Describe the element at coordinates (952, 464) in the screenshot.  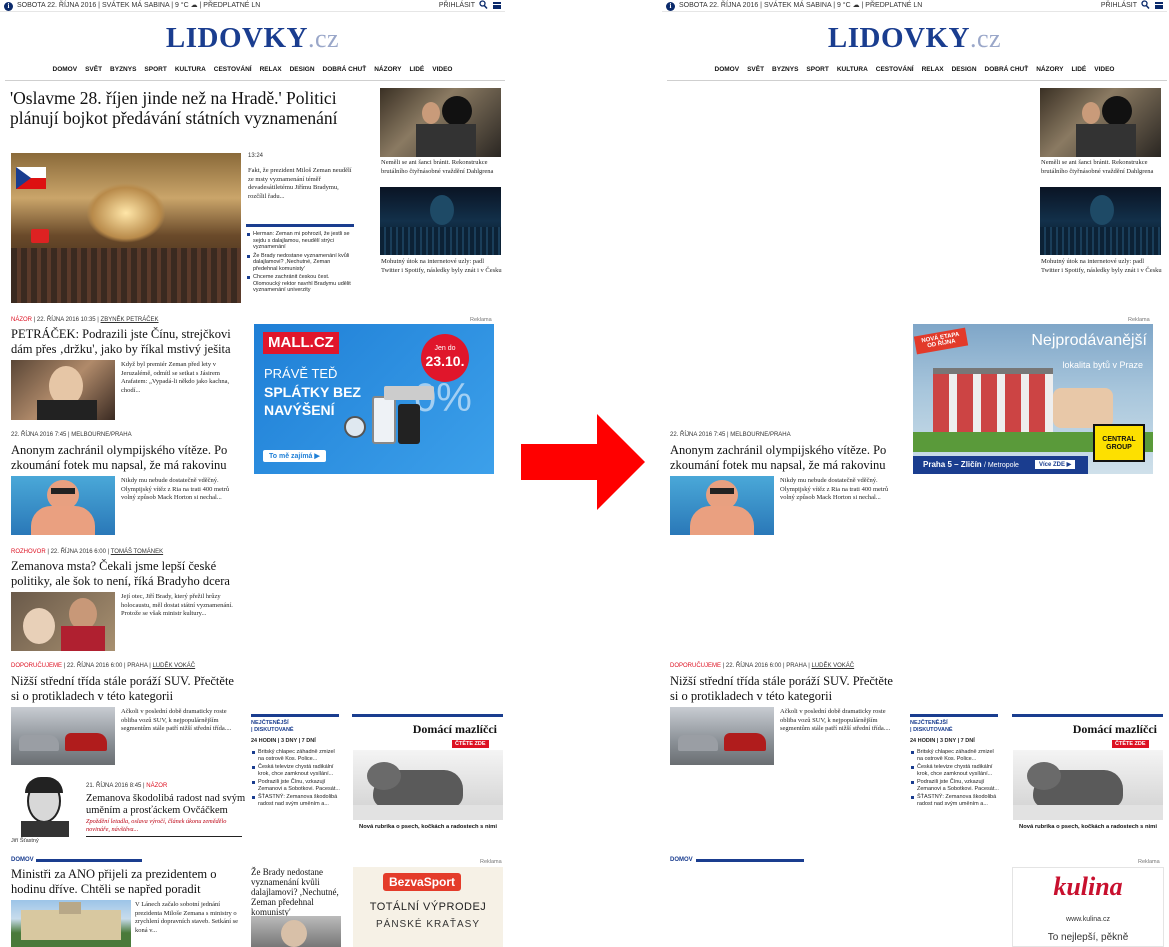
I see `central-ad-location: Praha 5 – Zličín` at that location.